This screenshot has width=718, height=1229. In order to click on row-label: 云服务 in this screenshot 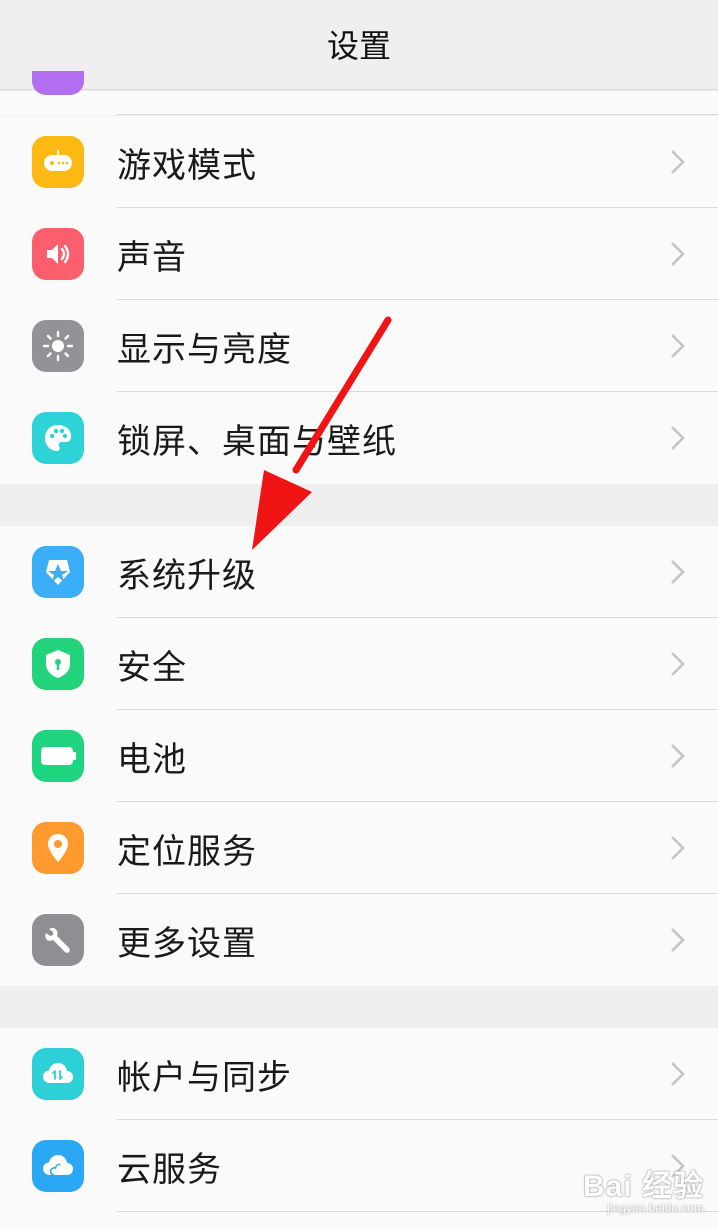, I will do `click(169, 1169)`.